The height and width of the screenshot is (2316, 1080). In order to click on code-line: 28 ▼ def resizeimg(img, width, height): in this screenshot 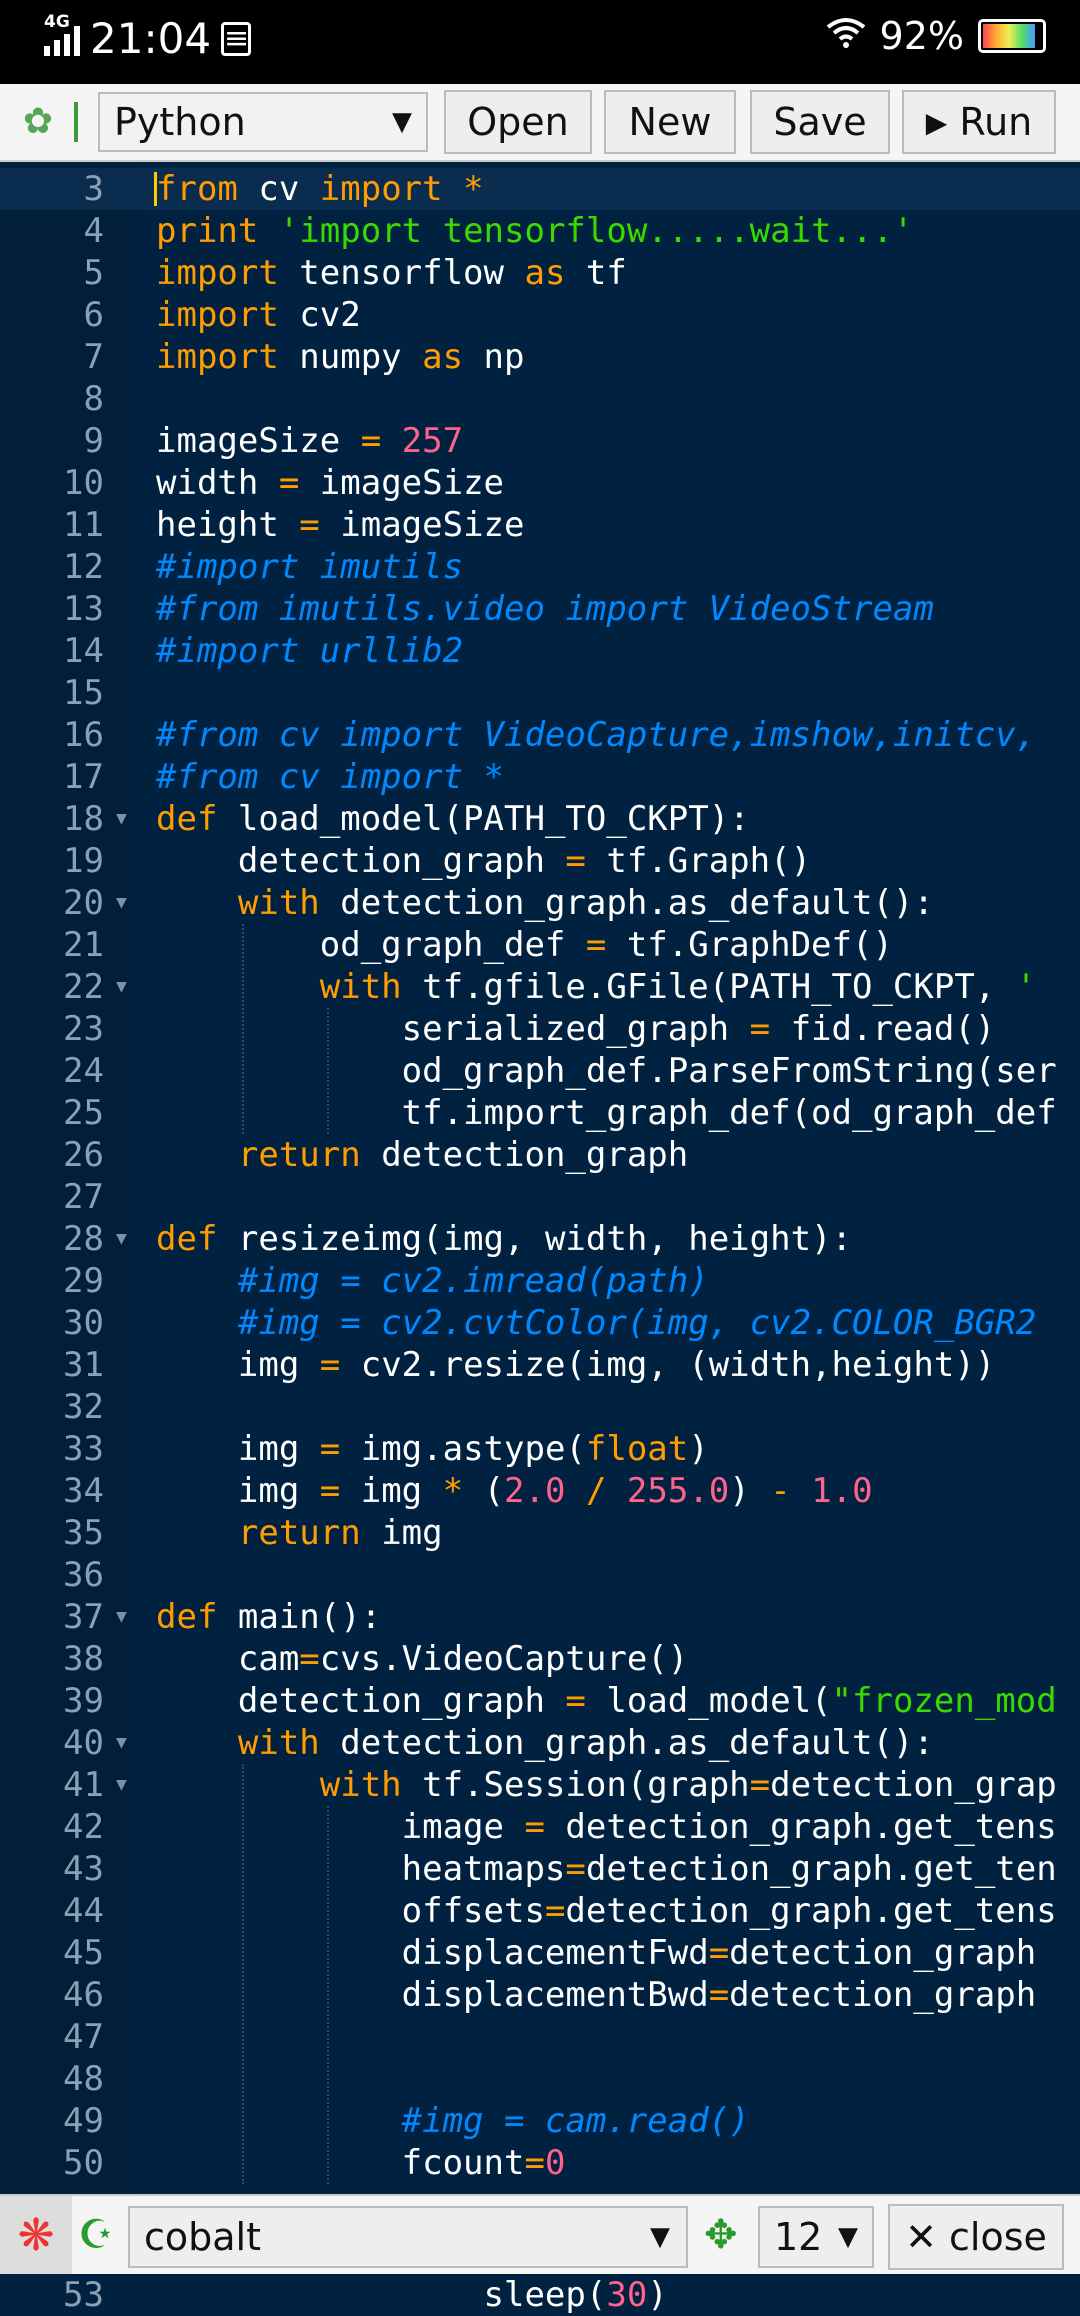, I will do `click(540, 1239)`.